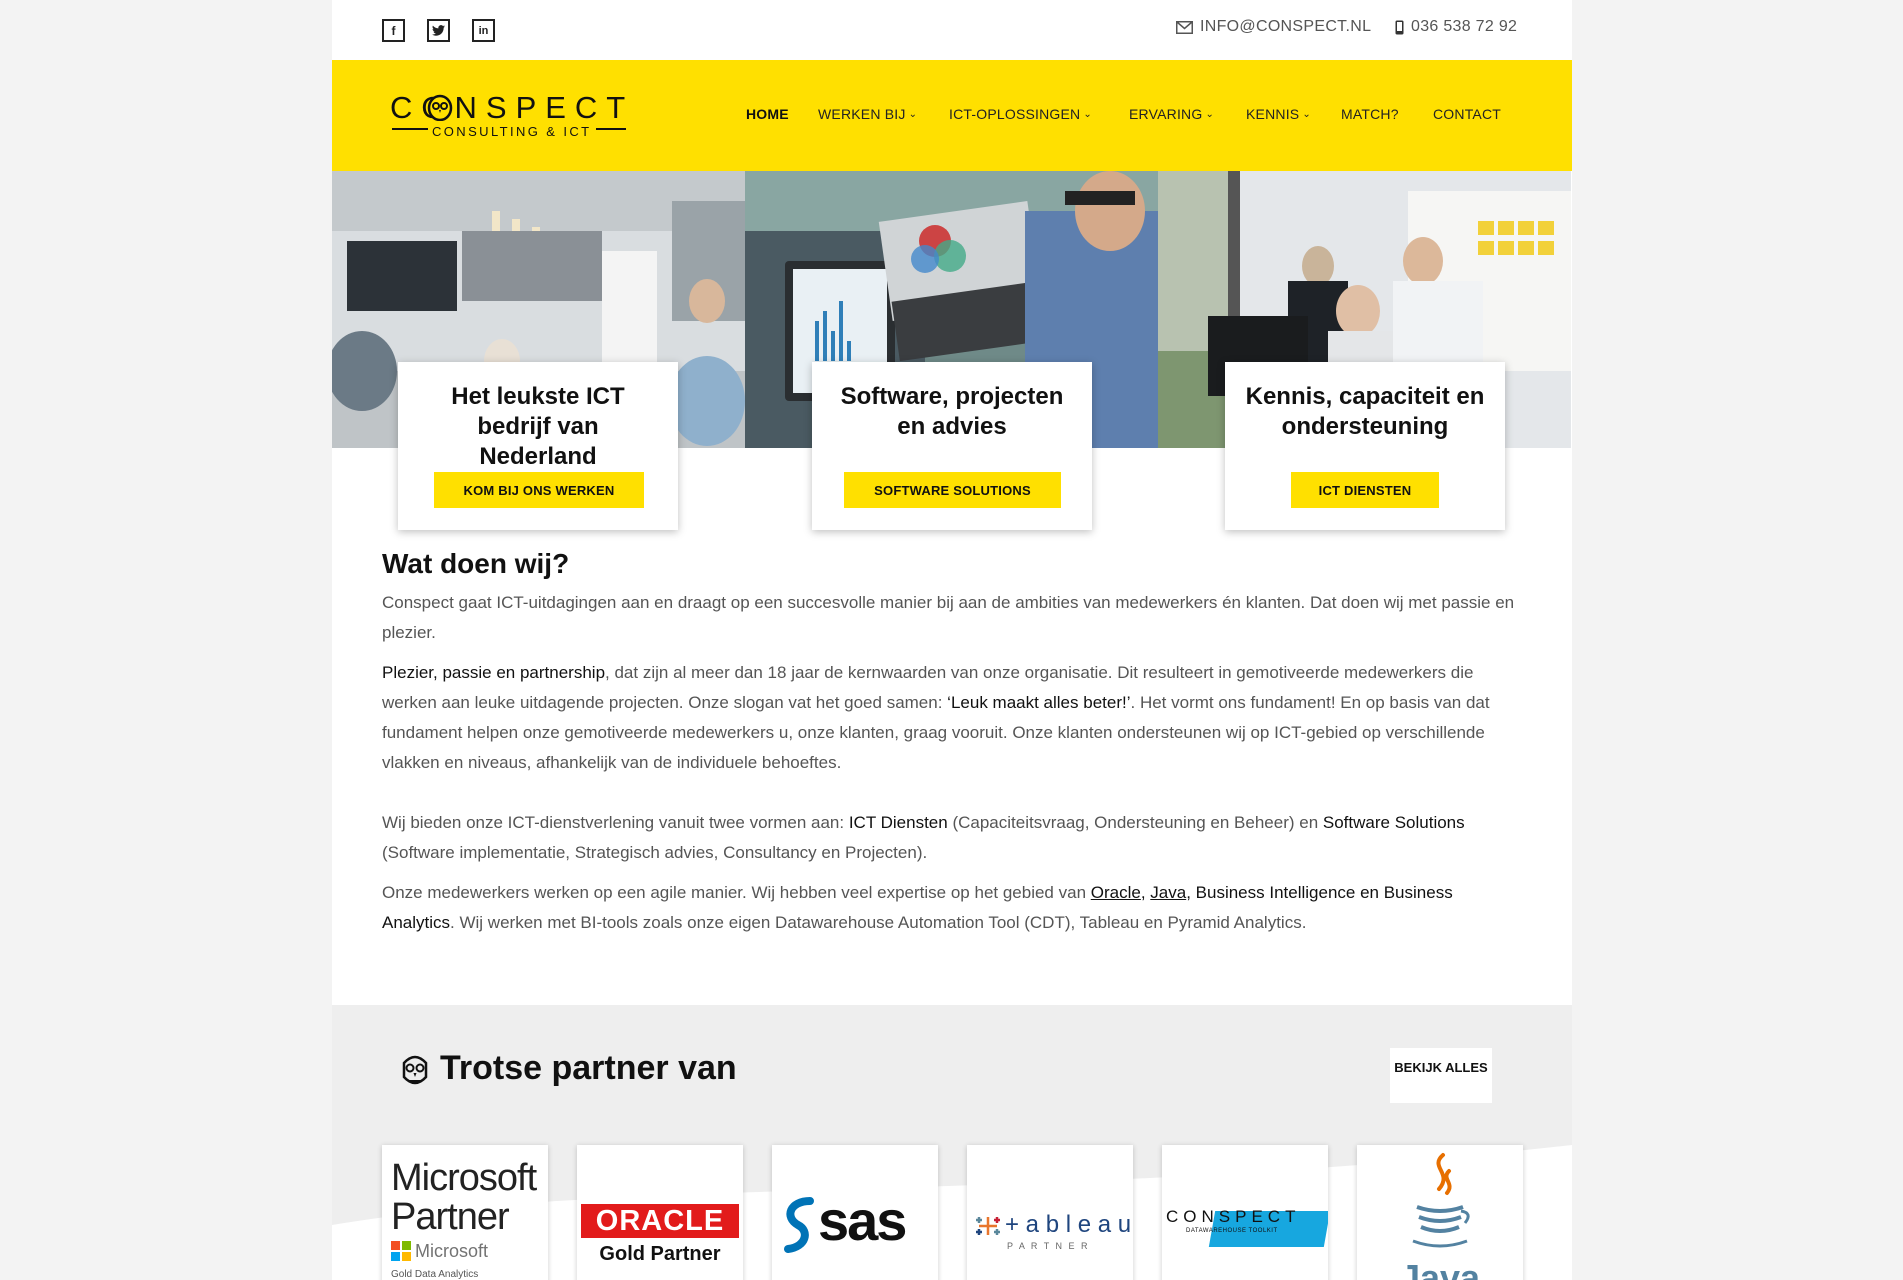 This screenshot has width=1903, height=1280. I want to click on conspect-logo: CONSPECT CONSULTING & ICT, so click(510, 117).